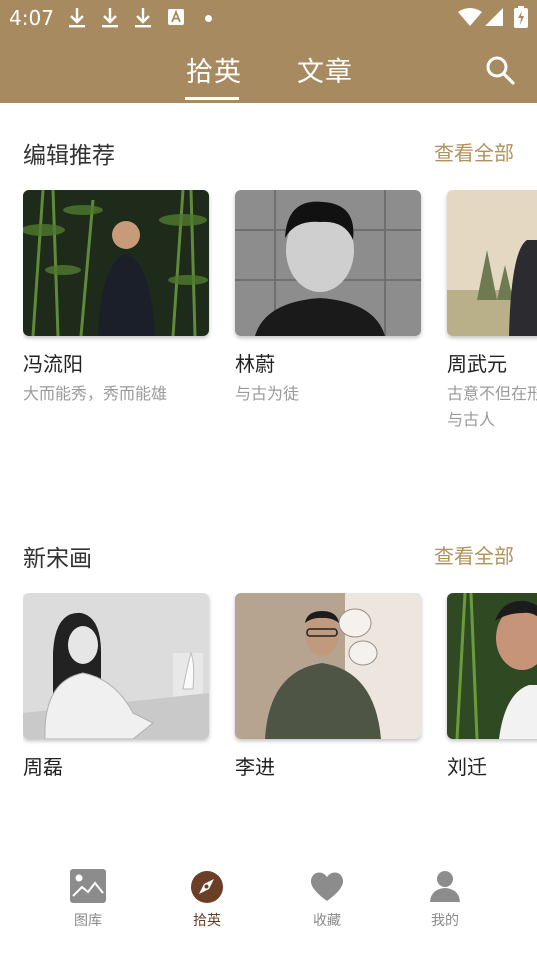  I want to click on status-time: 4:07, so click(31, 18).